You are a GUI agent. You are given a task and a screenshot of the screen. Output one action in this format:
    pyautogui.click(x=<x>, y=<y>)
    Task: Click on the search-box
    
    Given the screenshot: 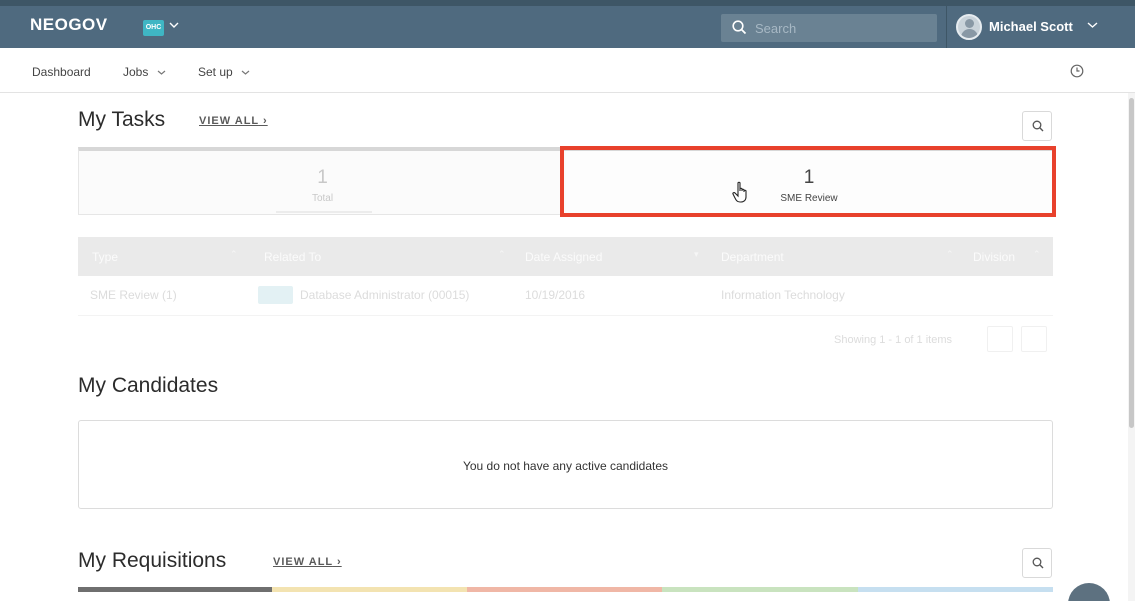 What is the action you would take?
    pyautogui.click(x=829, y=28)
    